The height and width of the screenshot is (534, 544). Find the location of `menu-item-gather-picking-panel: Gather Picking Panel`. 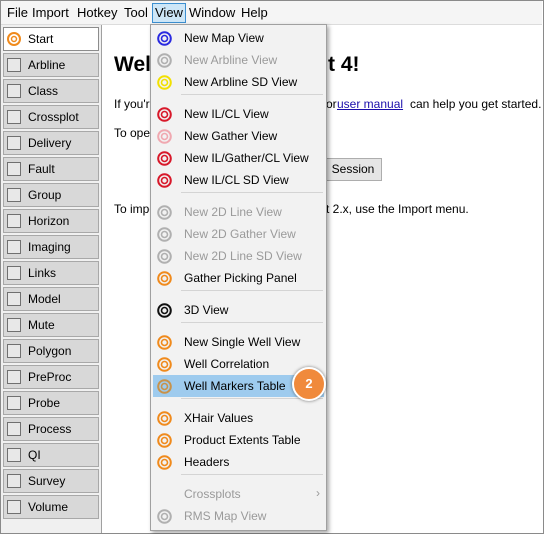

menu-item-gather-picking-panel: Gather Picking Panel is located at coordinates (238, 278).